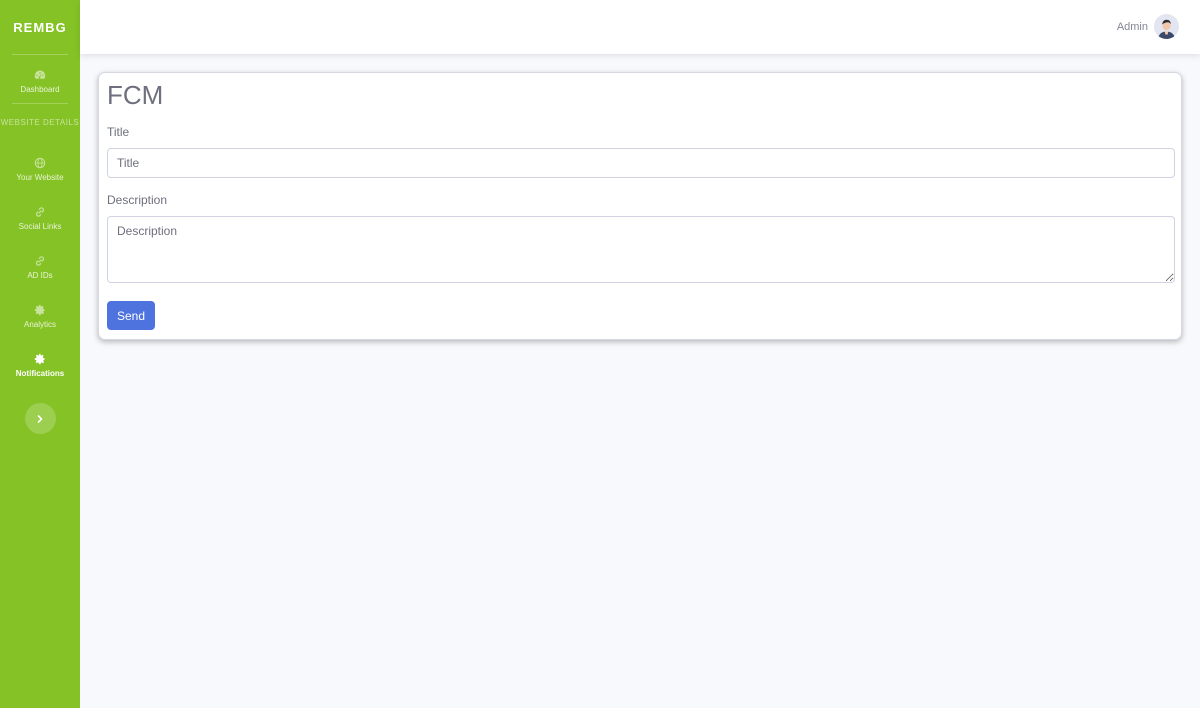  I want to click on title-input, so click(641, 163).